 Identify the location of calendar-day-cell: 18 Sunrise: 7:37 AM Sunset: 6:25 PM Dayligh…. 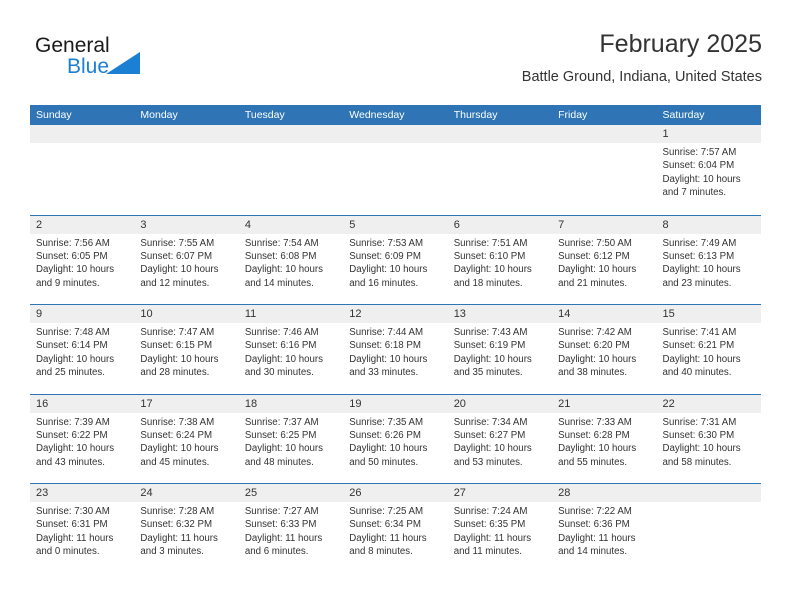
(291, 438).